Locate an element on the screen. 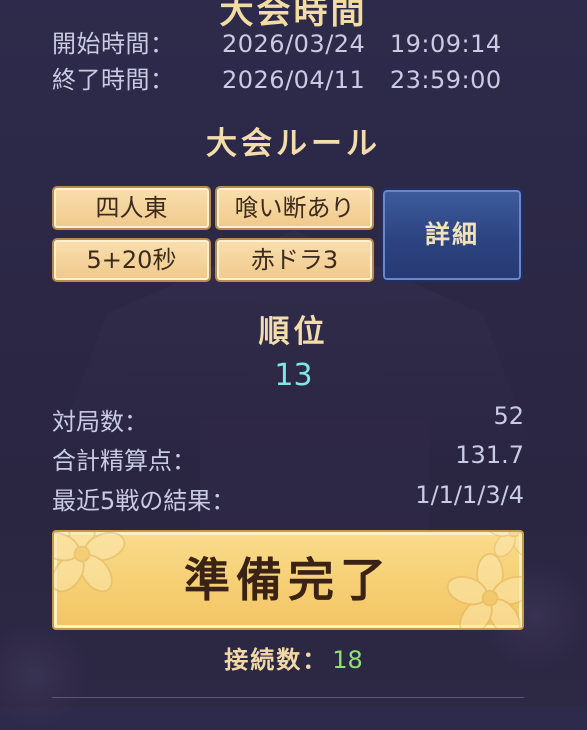 This screenshot has width=587, height=730. connection-count-label: 接続数： is located at coordinates (276, 660).